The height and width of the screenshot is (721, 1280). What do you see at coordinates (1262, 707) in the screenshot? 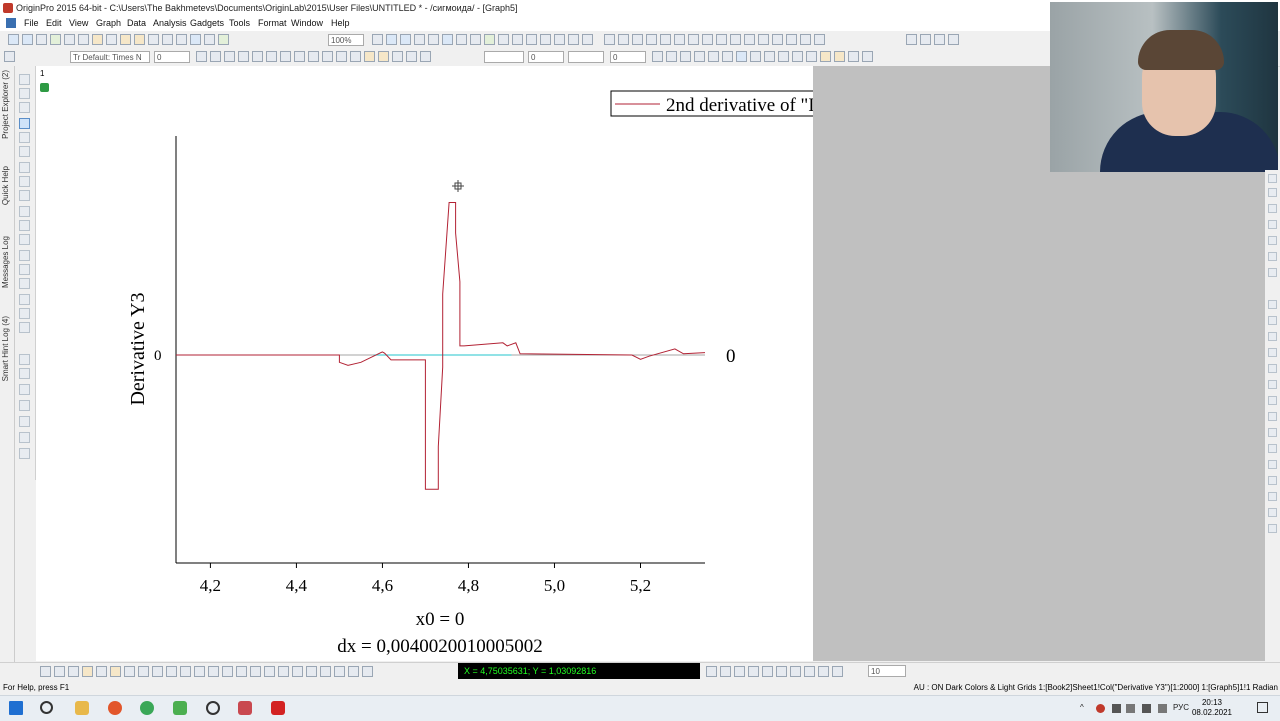
I see `notification-icon` at bounding box center [1262, 707].